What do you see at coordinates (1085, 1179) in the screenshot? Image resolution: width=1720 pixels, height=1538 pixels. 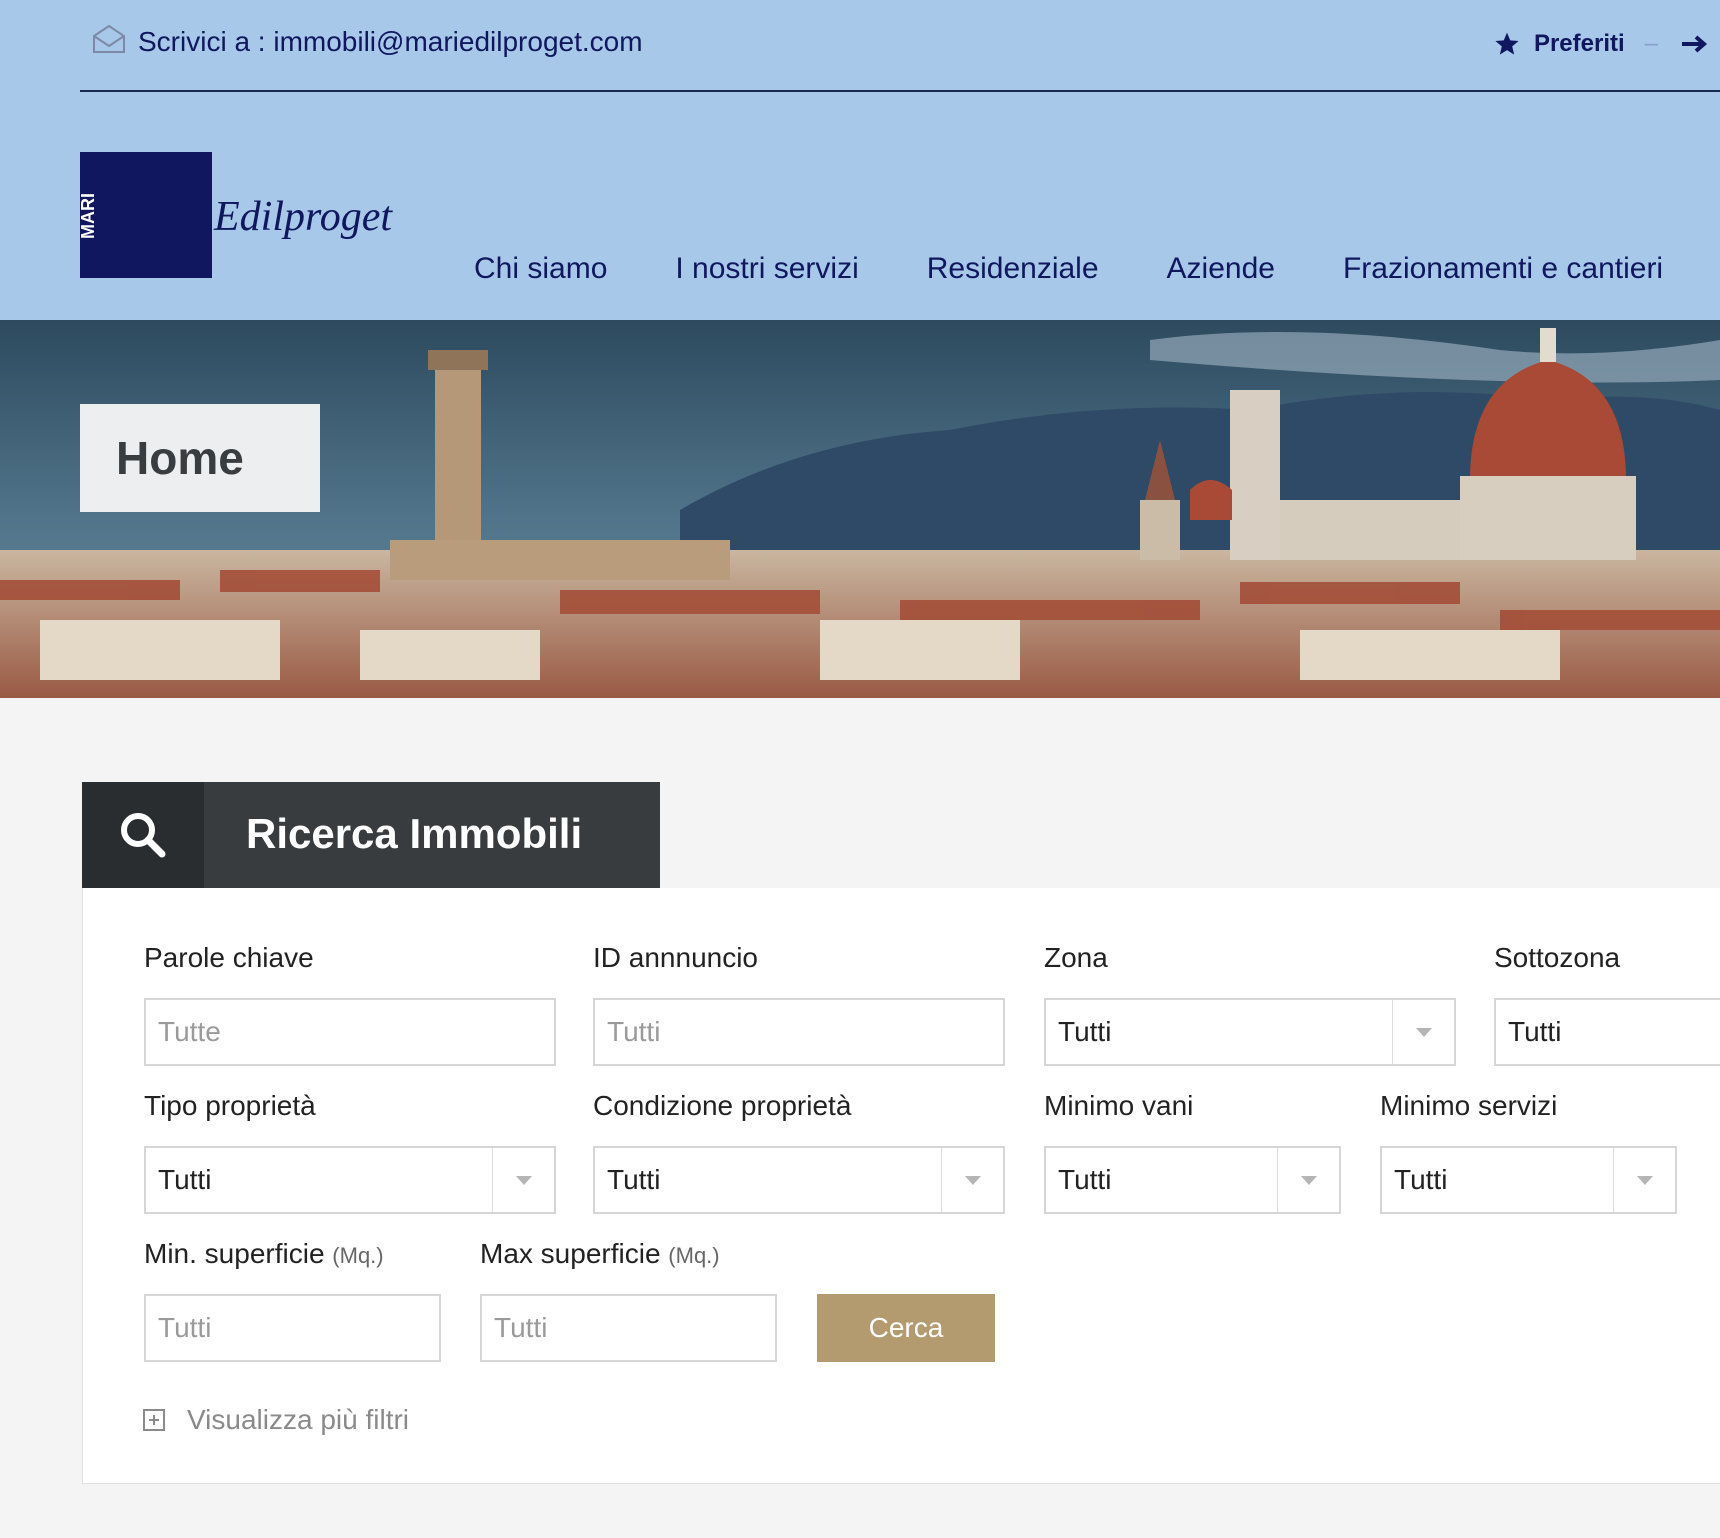 I see `min-rooms-value: Tutti` at bounding box center [1085, 1179].